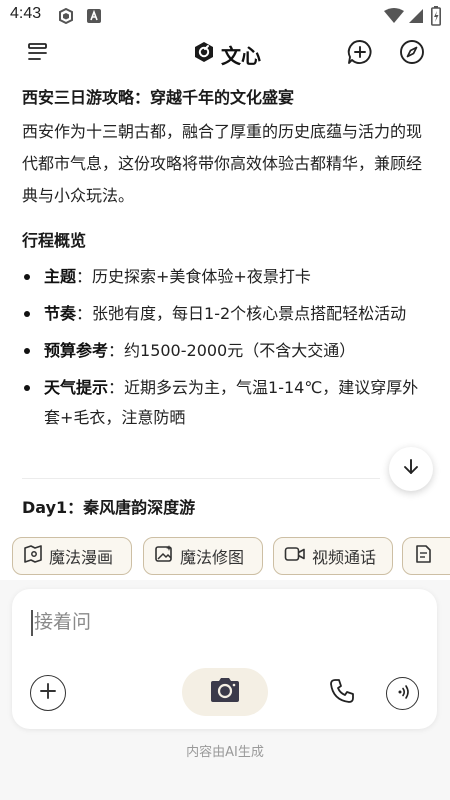 This screenshot has width=450, height=800. Describe the element at coordinates (60, 276) in the screenshot. I see `bullet-label: 主题` at that location.